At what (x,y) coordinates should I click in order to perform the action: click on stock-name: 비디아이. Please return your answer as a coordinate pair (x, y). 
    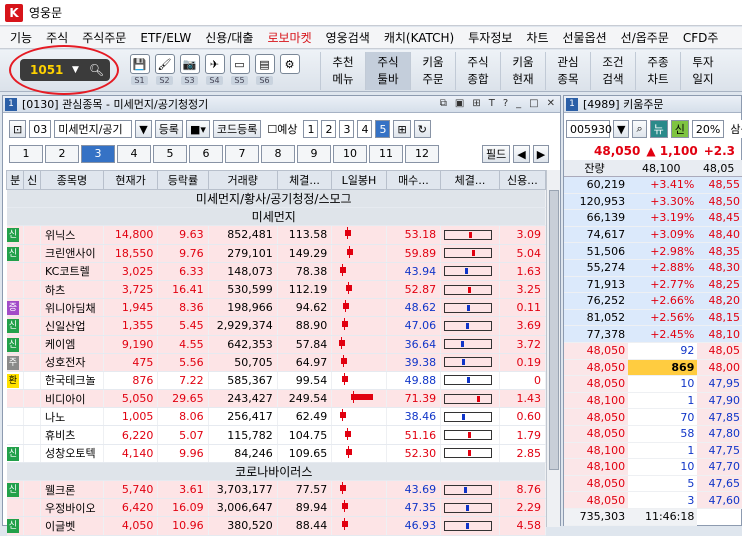
    Looking at the image, I should click on (72, 399).